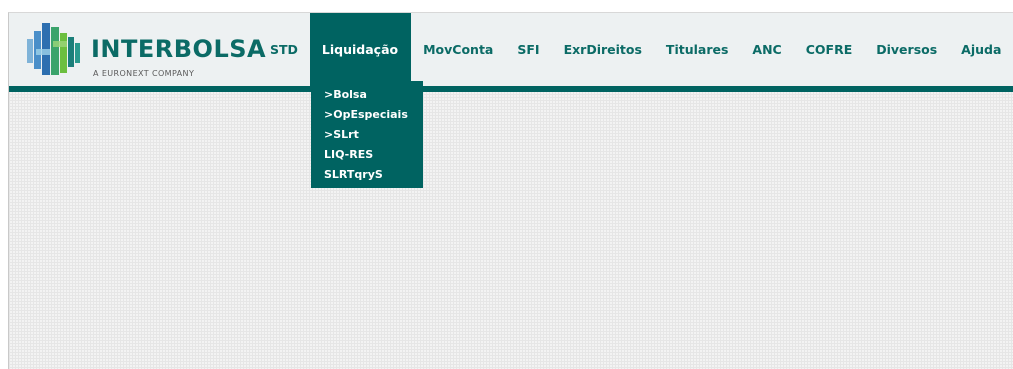  Describe the element at coordinates (367, 155) in the screenshot. I see `menu-item-liq-res: LIQ-RES` at that location.